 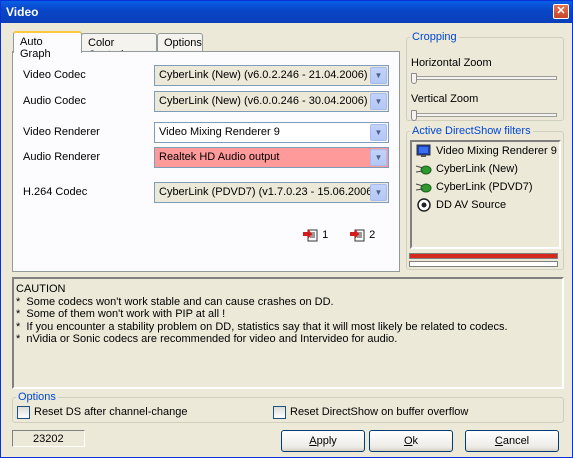 I want to click on status-value: 23202, so click(x=48, y=439).